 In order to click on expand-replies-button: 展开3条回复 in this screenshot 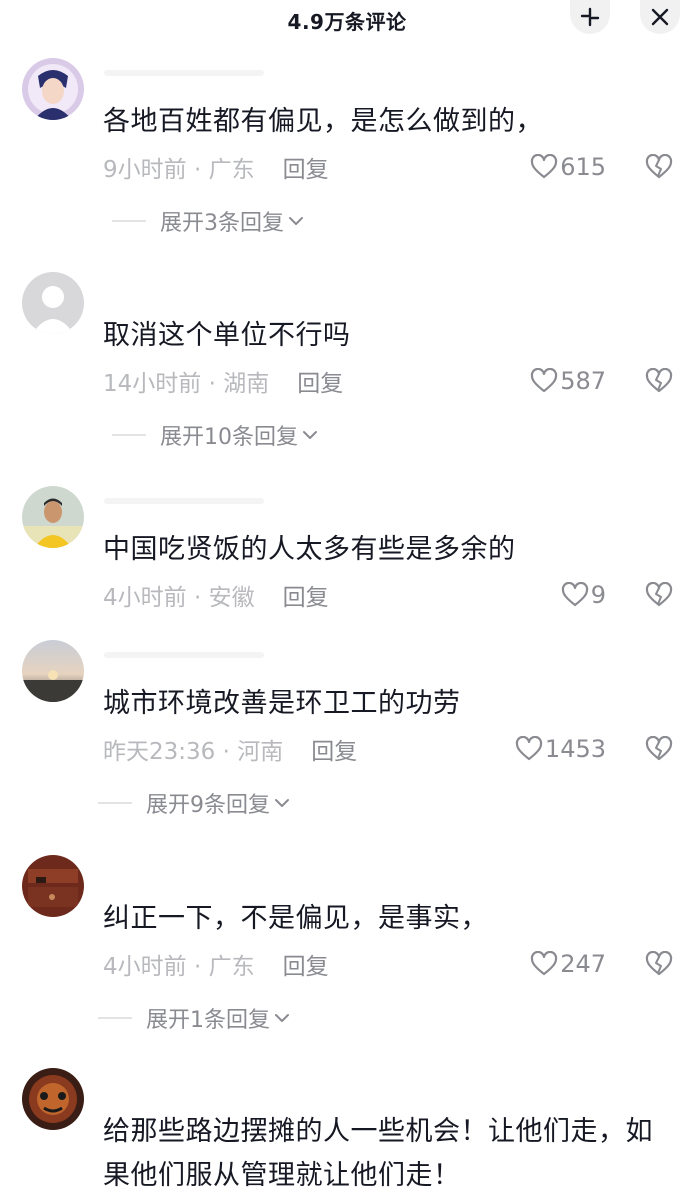, I will do `click(208, 221)`.